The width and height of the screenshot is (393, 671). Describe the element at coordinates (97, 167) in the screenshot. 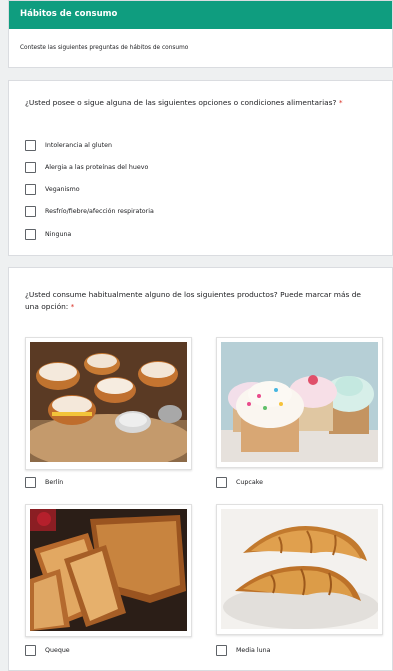

I see `option-label: Alergia a las proteínas del huevo` at that location.